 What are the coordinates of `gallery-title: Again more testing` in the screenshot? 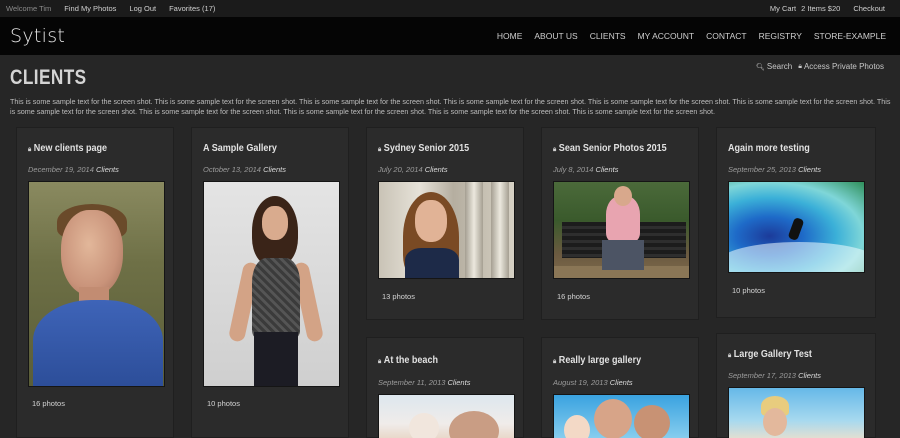 It's located at (769, 148).